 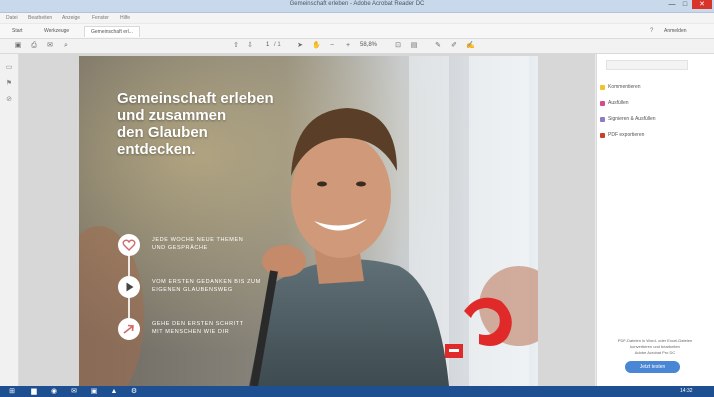 I want to click on menu-view: Anzeige, so click(x=71, y=18).